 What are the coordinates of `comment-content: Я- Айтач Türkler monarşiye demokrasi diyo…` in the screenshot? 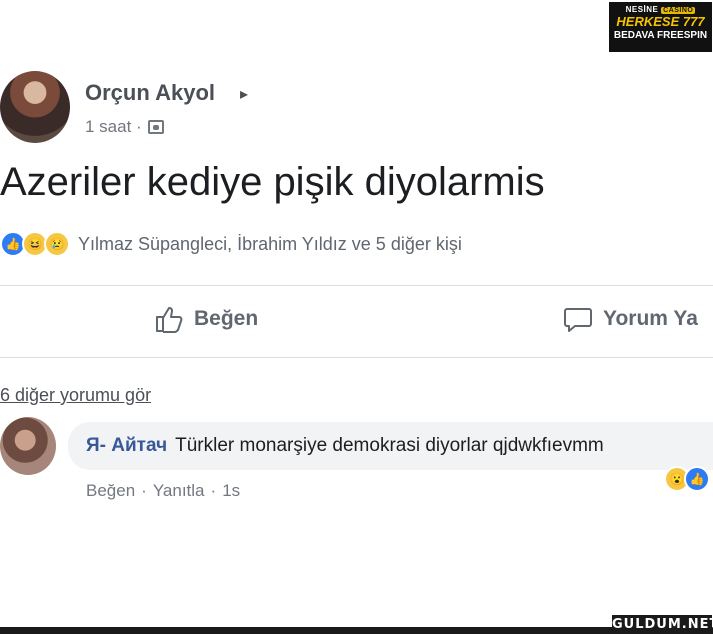 It's located at (345, 446).